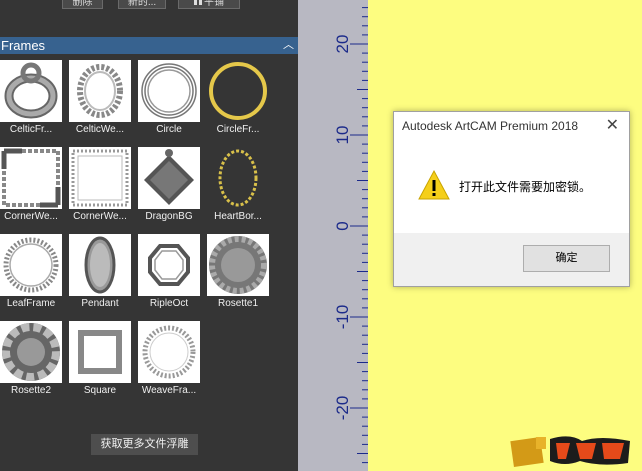  Describe the element at coordinates (350, 235) in the screenshot. I see `ruler-scale: 20 10 0 -10 -20` at that location.